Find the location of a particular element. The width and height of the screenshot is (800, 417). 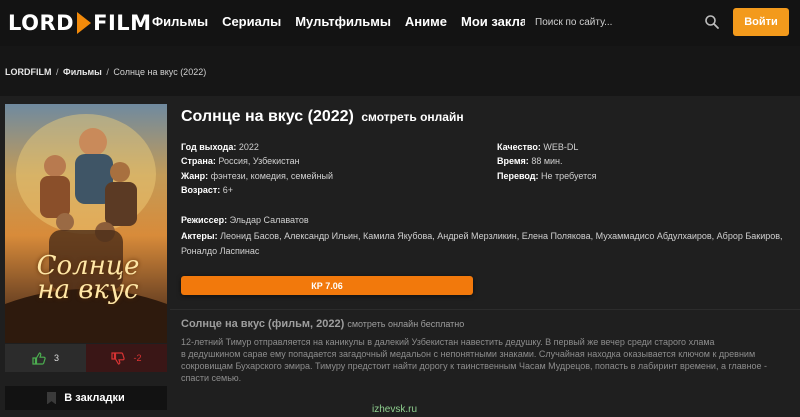

info-director-value: Эльдар Салаватов is located at coordinates (269, 220).